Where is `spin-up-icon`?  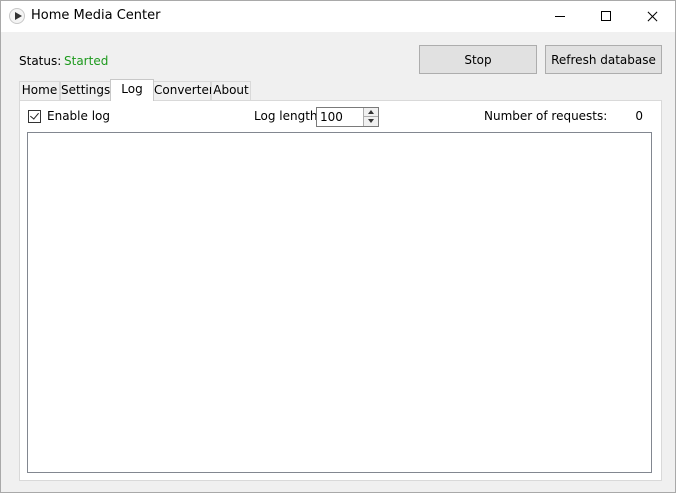 spin-up-icon is located at coordinates (370, 112).